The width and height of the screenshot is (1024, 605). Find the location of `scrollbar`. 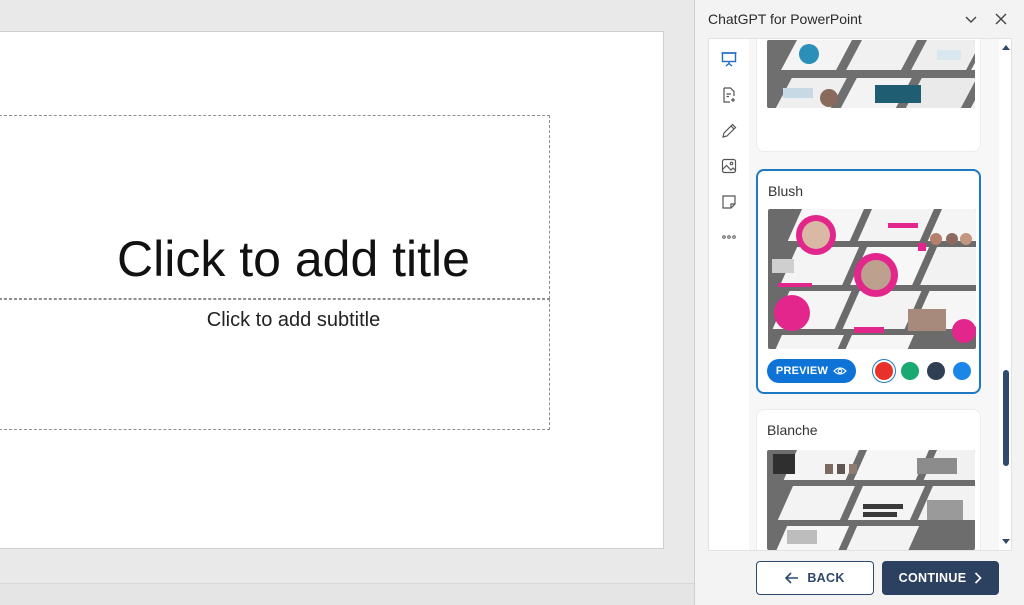

scrollbar is located at coordinates (1006, 294).